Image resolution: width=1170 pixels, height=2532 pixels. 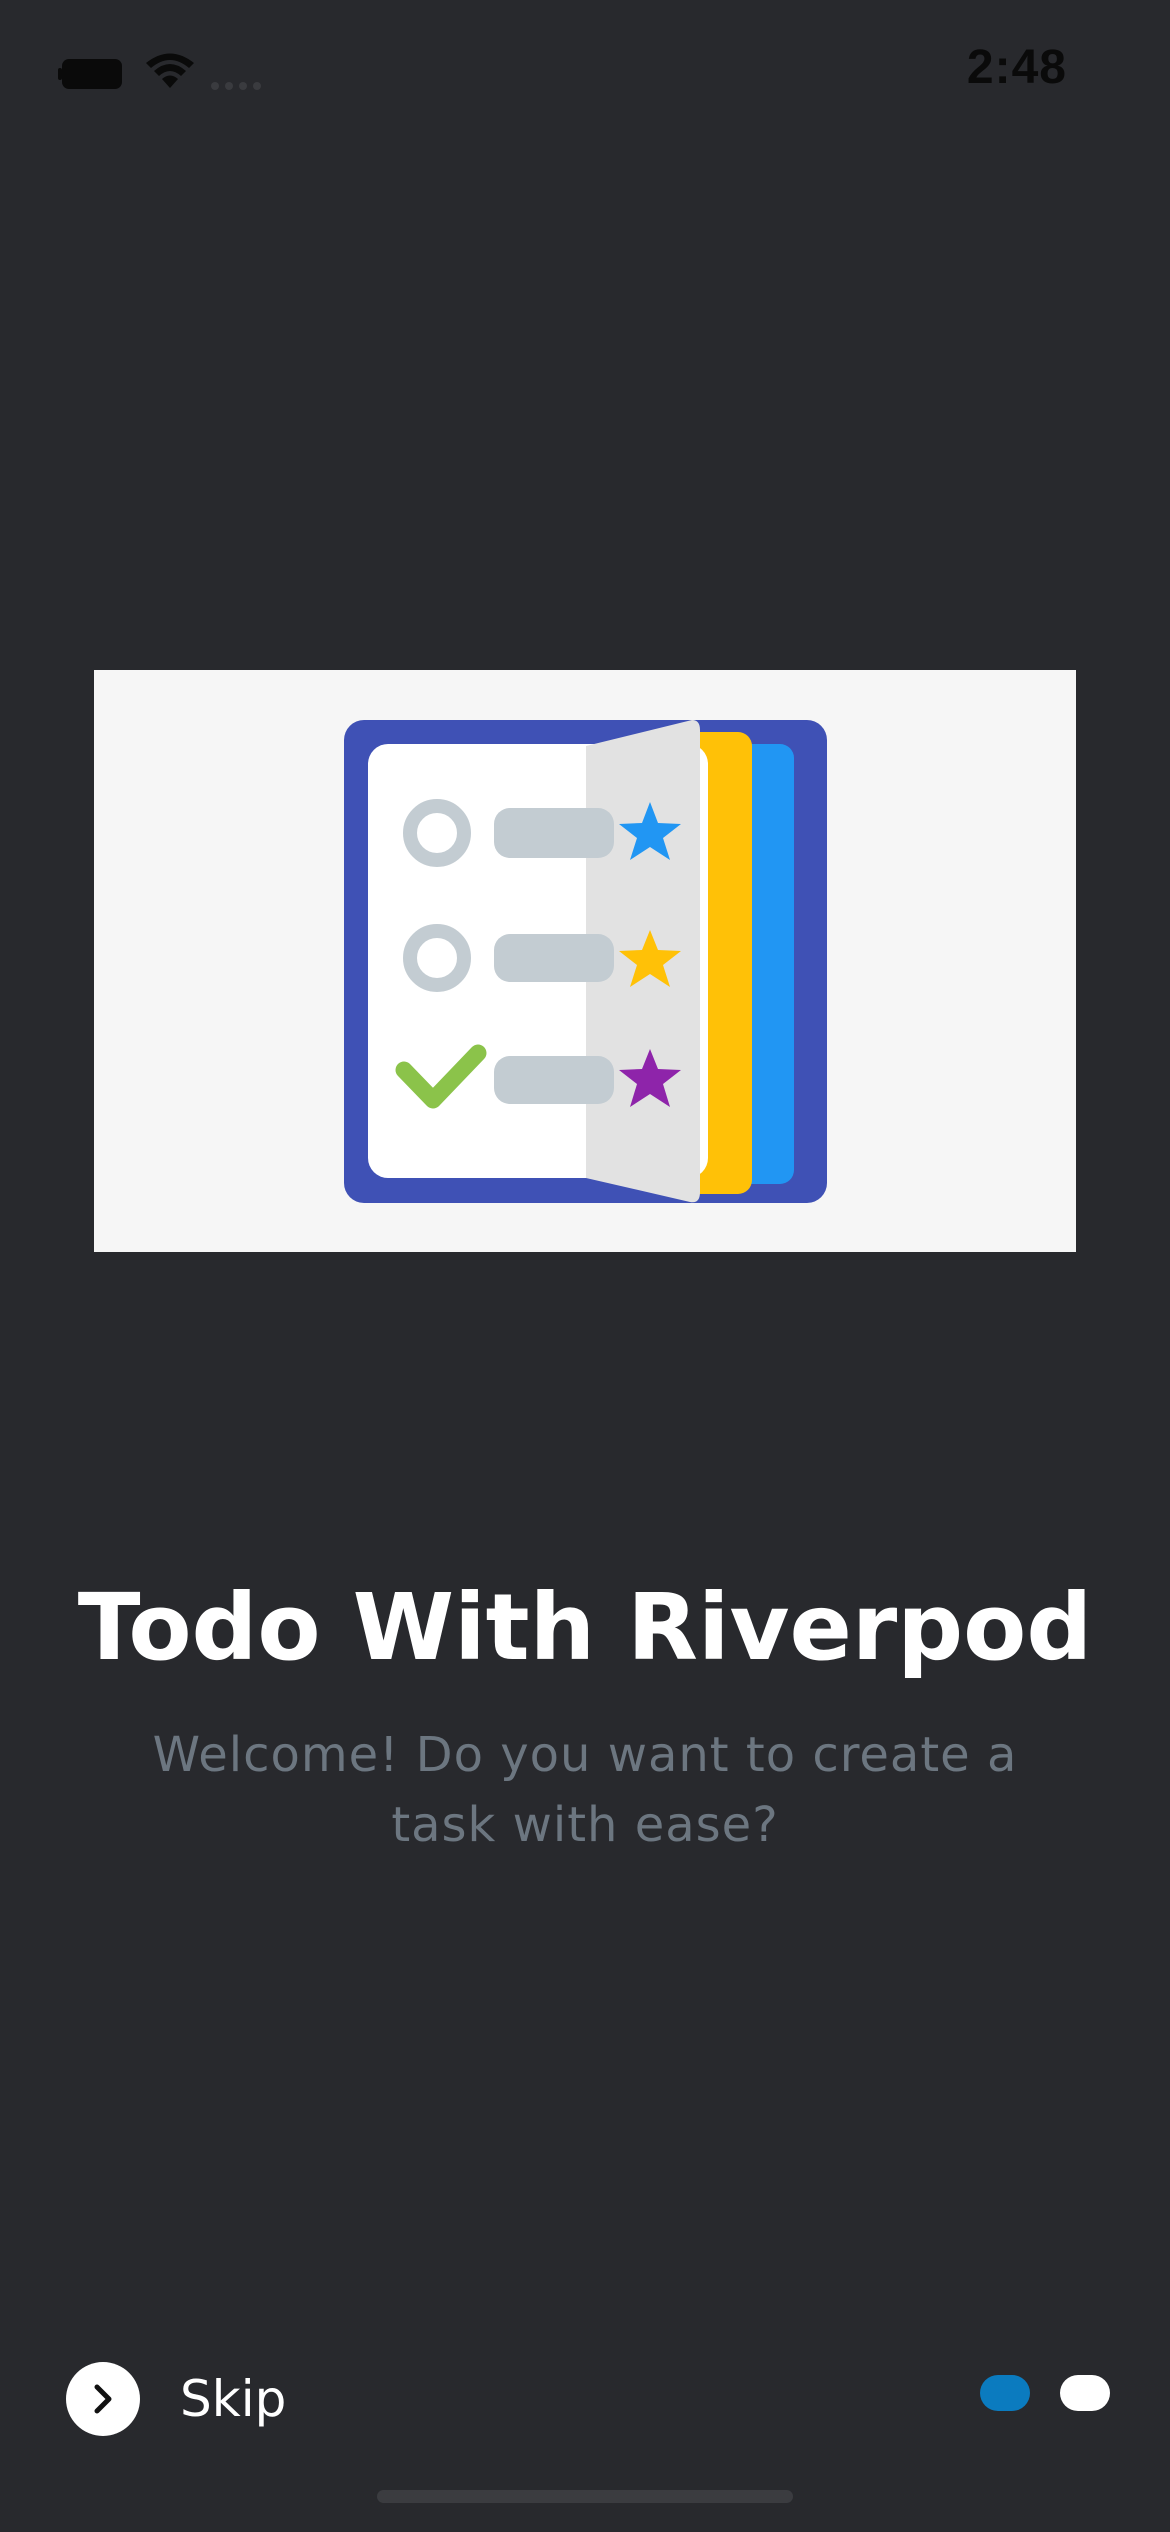 What do you see at coordinates (90, 74) in the screenshot?
I see `battery-icon` at bounding box center [90, 74].